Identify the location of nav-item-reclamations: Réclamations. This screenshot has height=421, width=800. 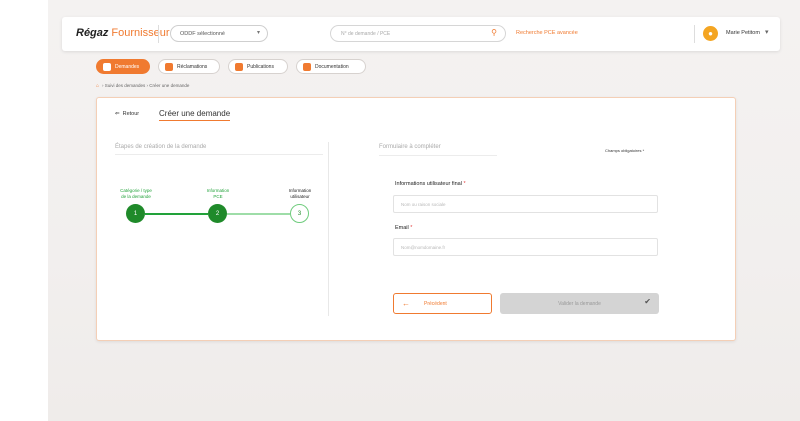
(189, 66).